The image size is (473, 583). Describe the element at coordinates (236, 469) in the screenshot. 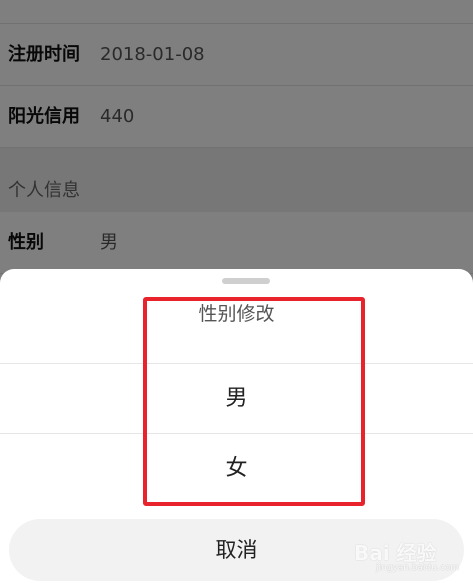

I see `option-female: 女` at that location.